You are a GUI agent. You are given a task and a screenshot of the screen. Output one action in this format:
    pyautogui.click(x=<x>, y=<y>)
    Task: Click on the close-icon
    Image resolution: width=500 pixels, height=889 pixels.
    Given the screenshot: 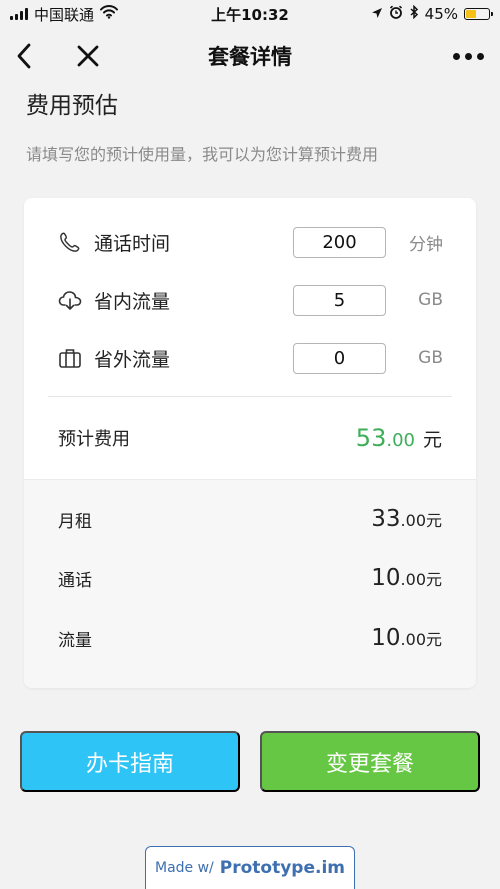 What is the action you would take?
    pyautogui.click(x=88, y=56)
    